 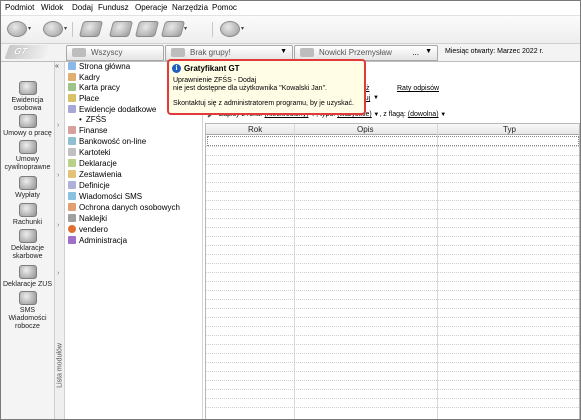 I want to click on tree-item-zfss: • ZFŚS, so click(x=92, y=120).